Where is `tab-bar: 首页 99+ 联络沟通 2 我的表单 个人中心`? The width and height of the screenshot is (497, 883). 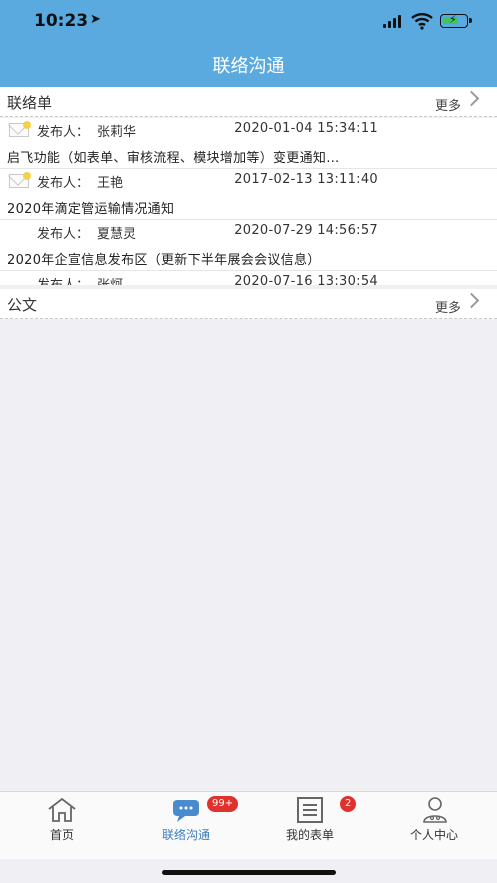
tab-bar: 首页 99+ 联络沟通 2 我的表单 个人中心 is located at coordinates (248, 825).